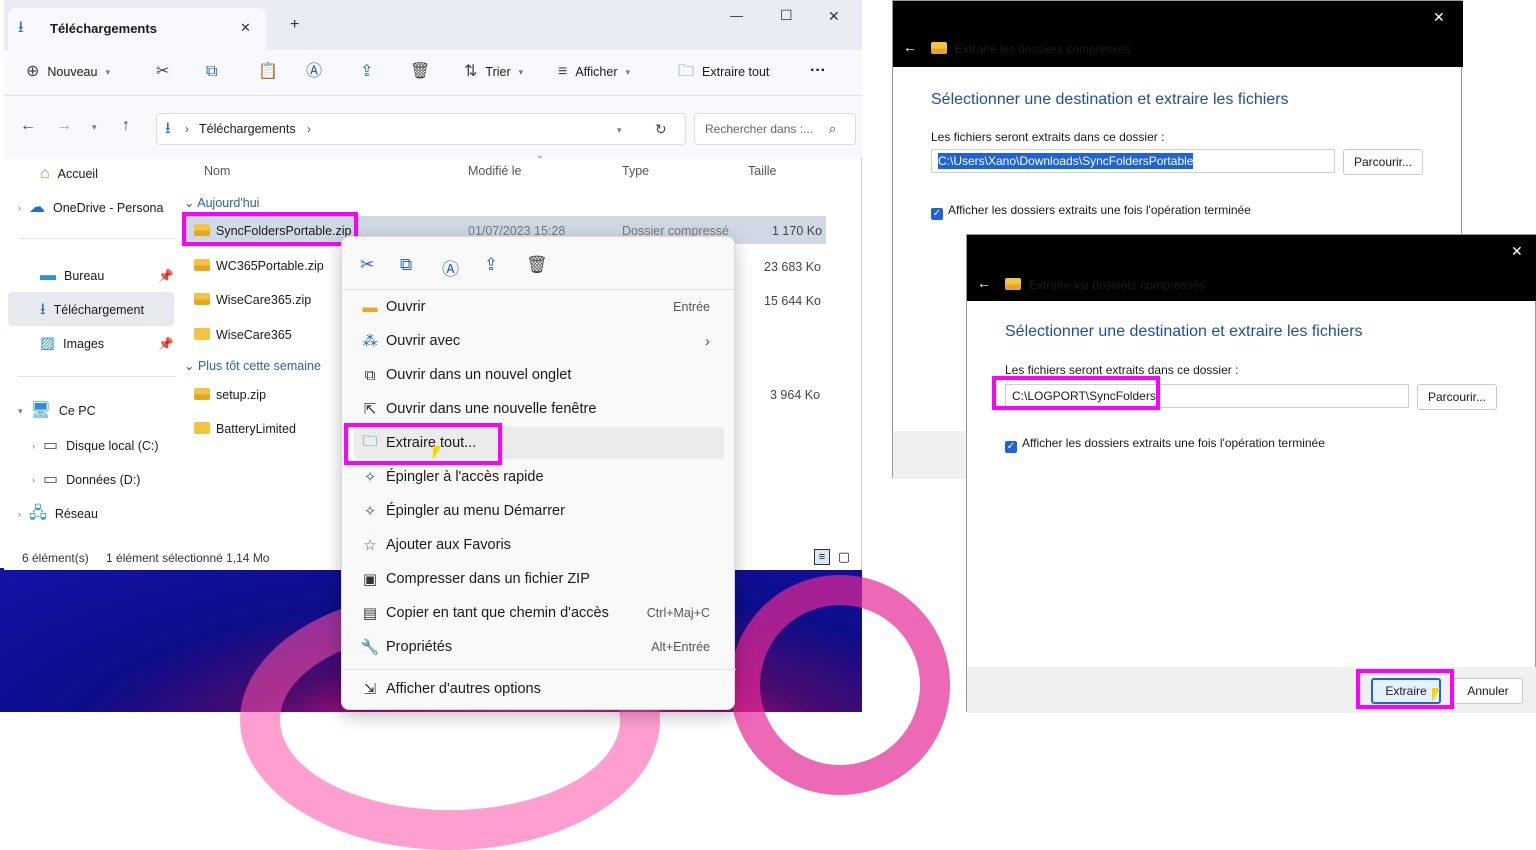  I want to click on extract-all-button: 🗀 Extraire tout, so click(723, 72).